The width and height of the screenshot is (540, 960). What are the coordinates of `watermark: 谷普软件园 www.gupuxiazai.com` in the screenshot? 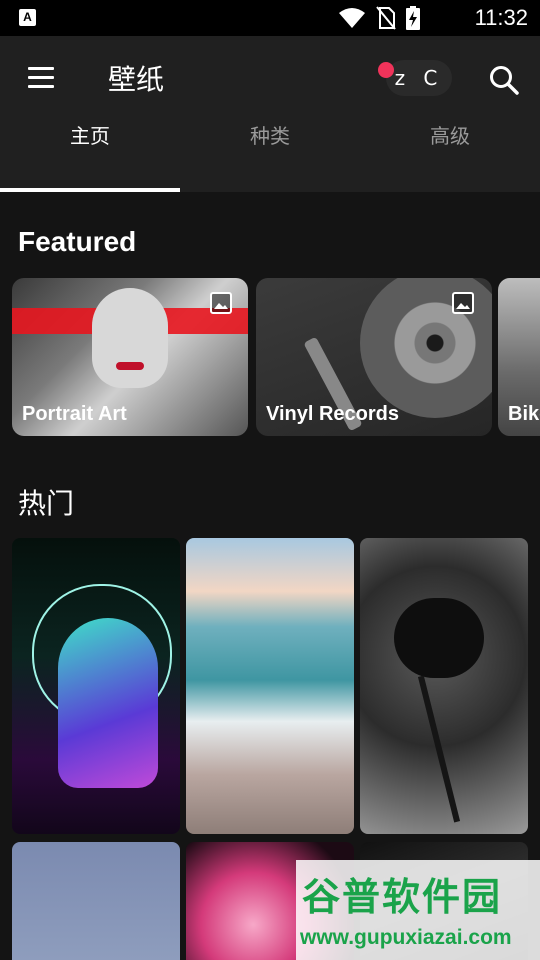 It's located at (418, 910).